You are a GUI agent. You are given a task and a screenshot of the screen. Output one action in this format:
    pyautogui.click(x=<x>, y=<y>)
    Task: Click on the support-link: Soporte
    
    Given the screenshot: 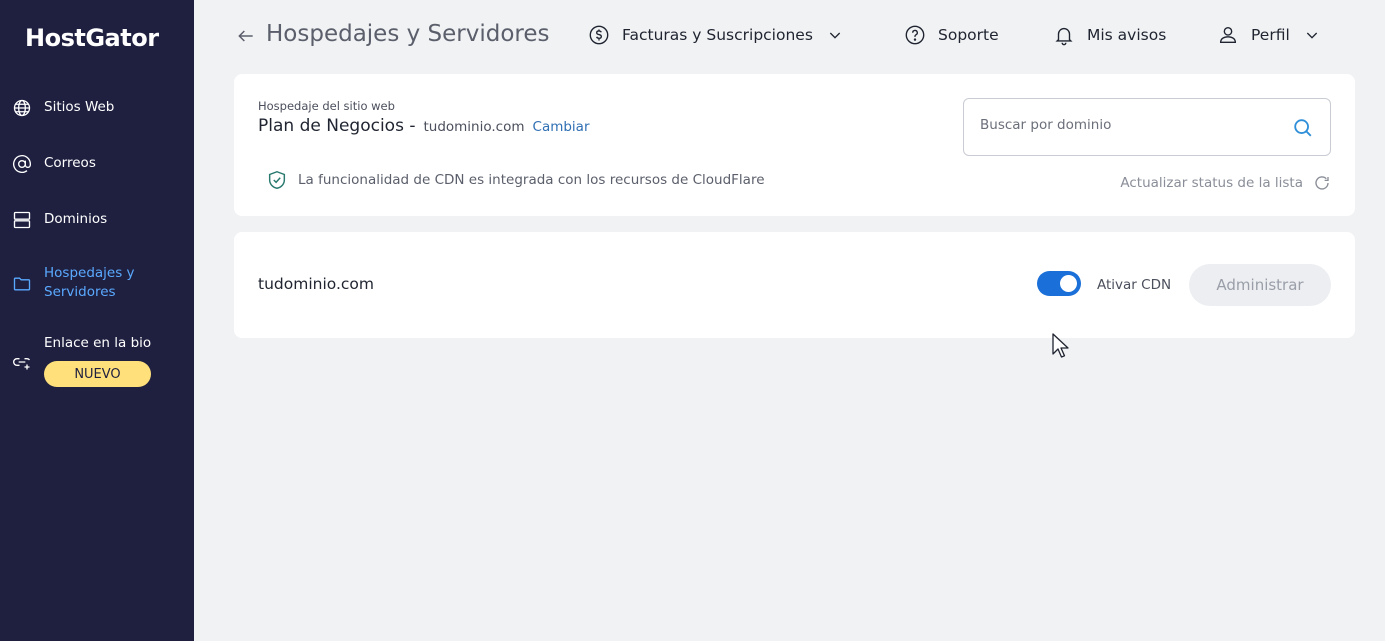 What is the action you would take?
    pyautogui.click(x=951, y=35)
    